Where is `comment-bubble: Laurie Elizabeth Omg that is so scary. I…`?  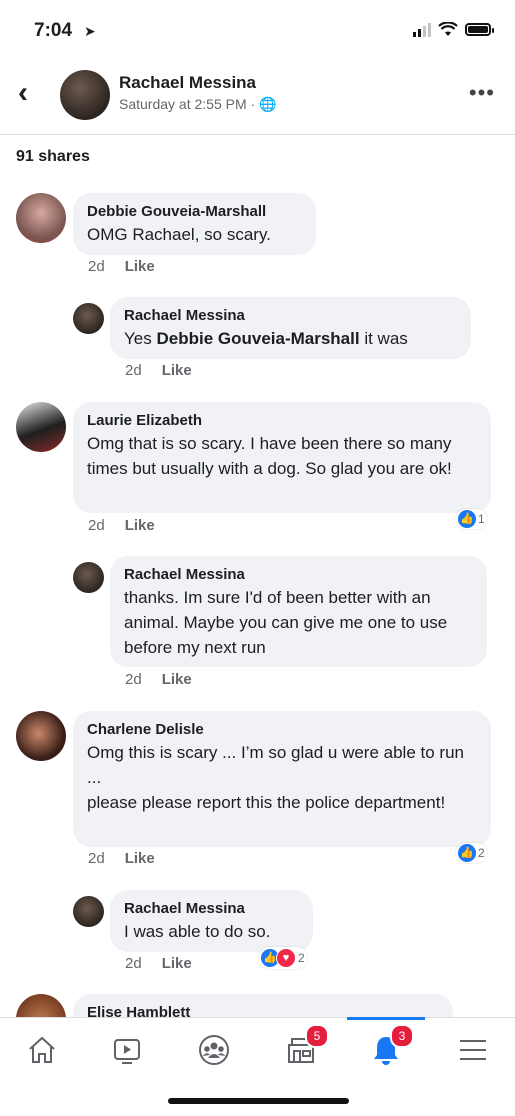 comment-bubble: Laurie Elizabeth Omg that is so scary. I… is located at coordinates (282, 457).